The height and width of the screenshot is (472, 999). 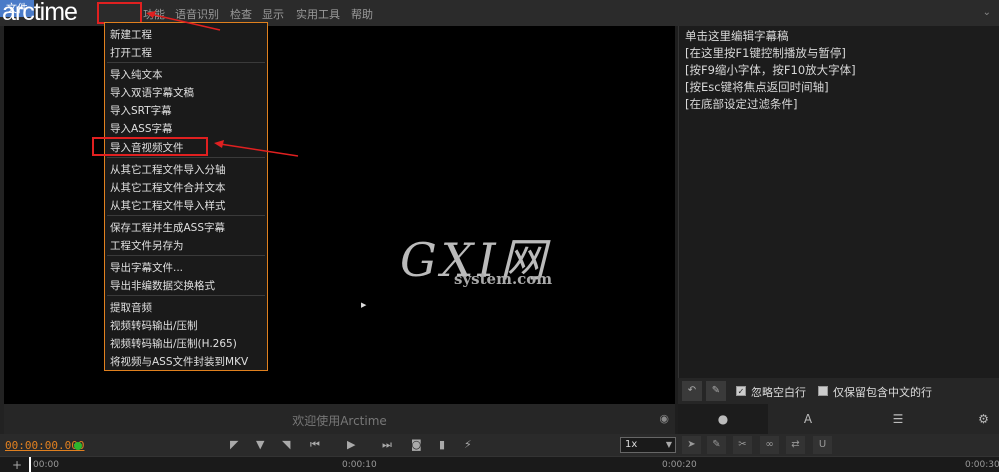 What do you see at coordinates (359, 465) in the screenshot?
I see `ruler-tick-label: 0:00:10` at bounding box center [359, 465].